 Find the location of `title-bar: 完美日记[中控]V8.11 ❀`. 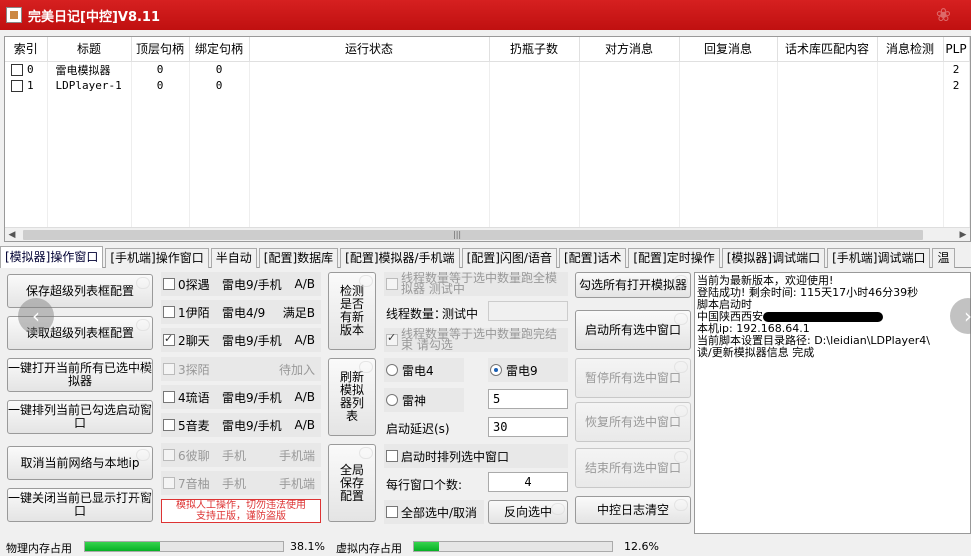

title-bar: 完美日记[中控]V8.11 ❀ is located at coordinates (485, 15).